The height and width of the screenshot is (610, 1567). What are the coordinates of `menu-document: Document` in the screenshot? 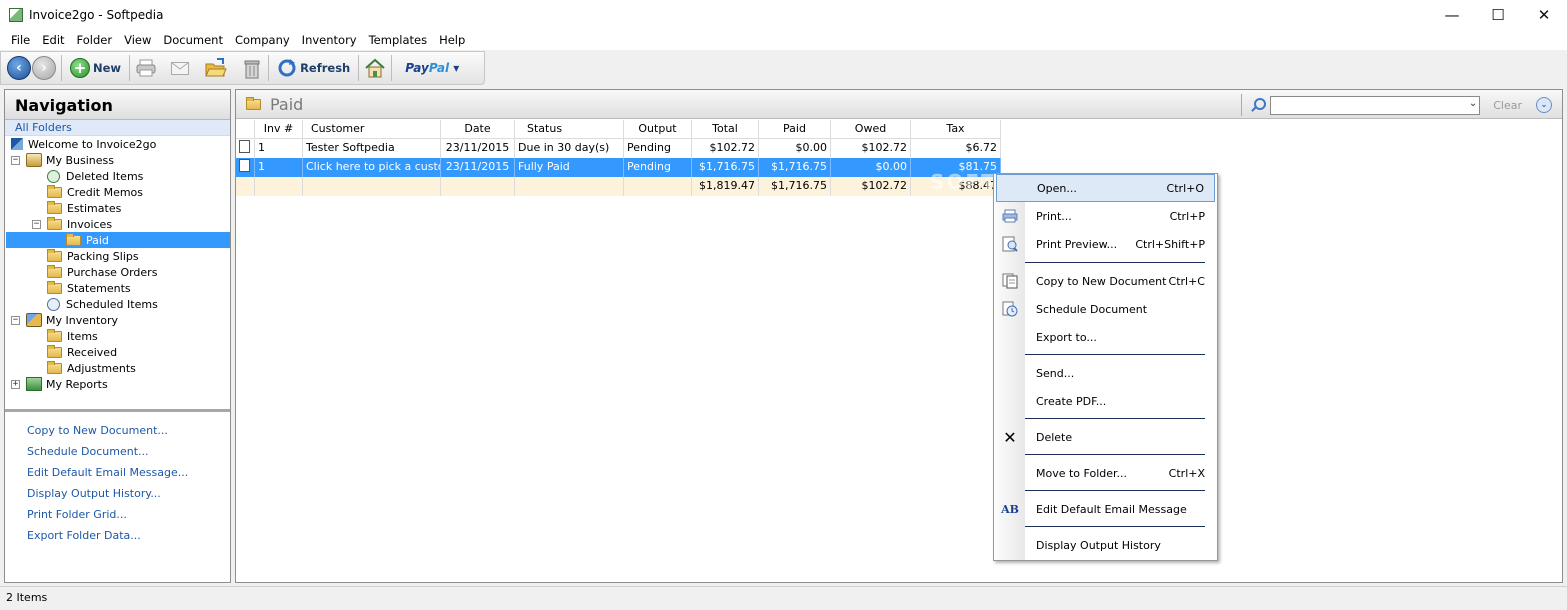 It's located at (193, 40).